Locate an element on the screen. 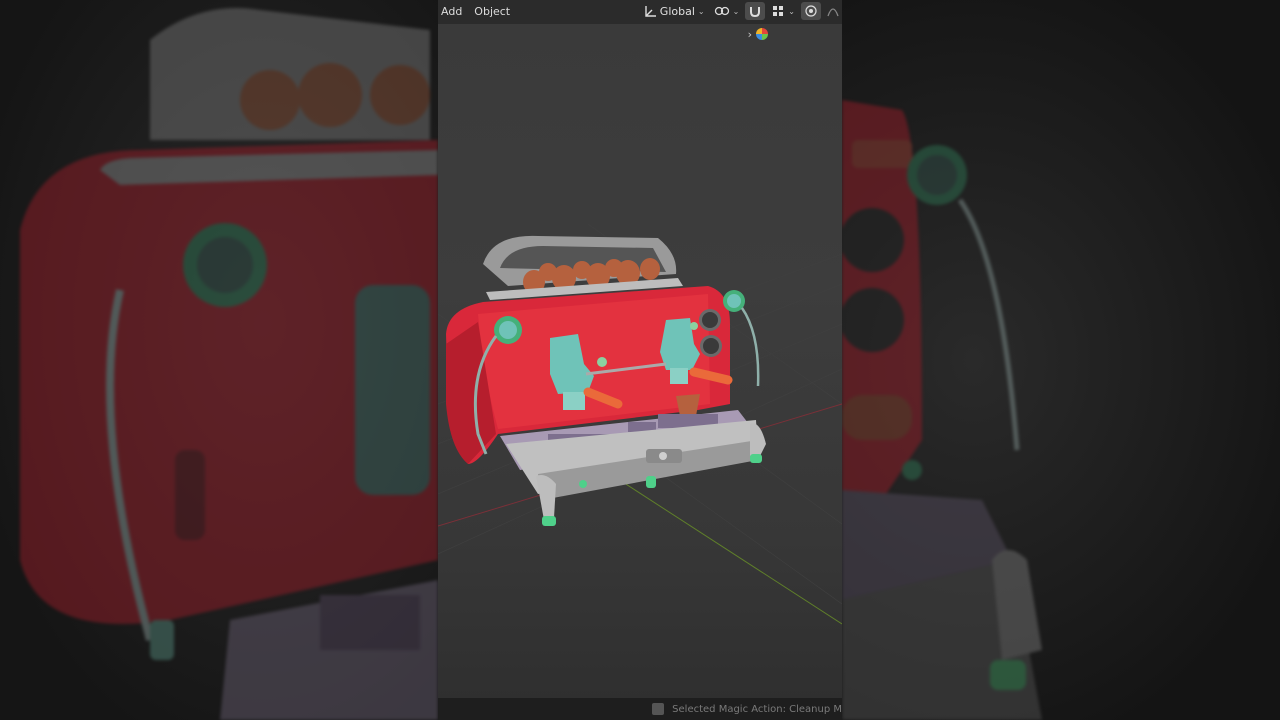  pivot-point-dropdown: ⌄ is located at coordinates (727, 11).